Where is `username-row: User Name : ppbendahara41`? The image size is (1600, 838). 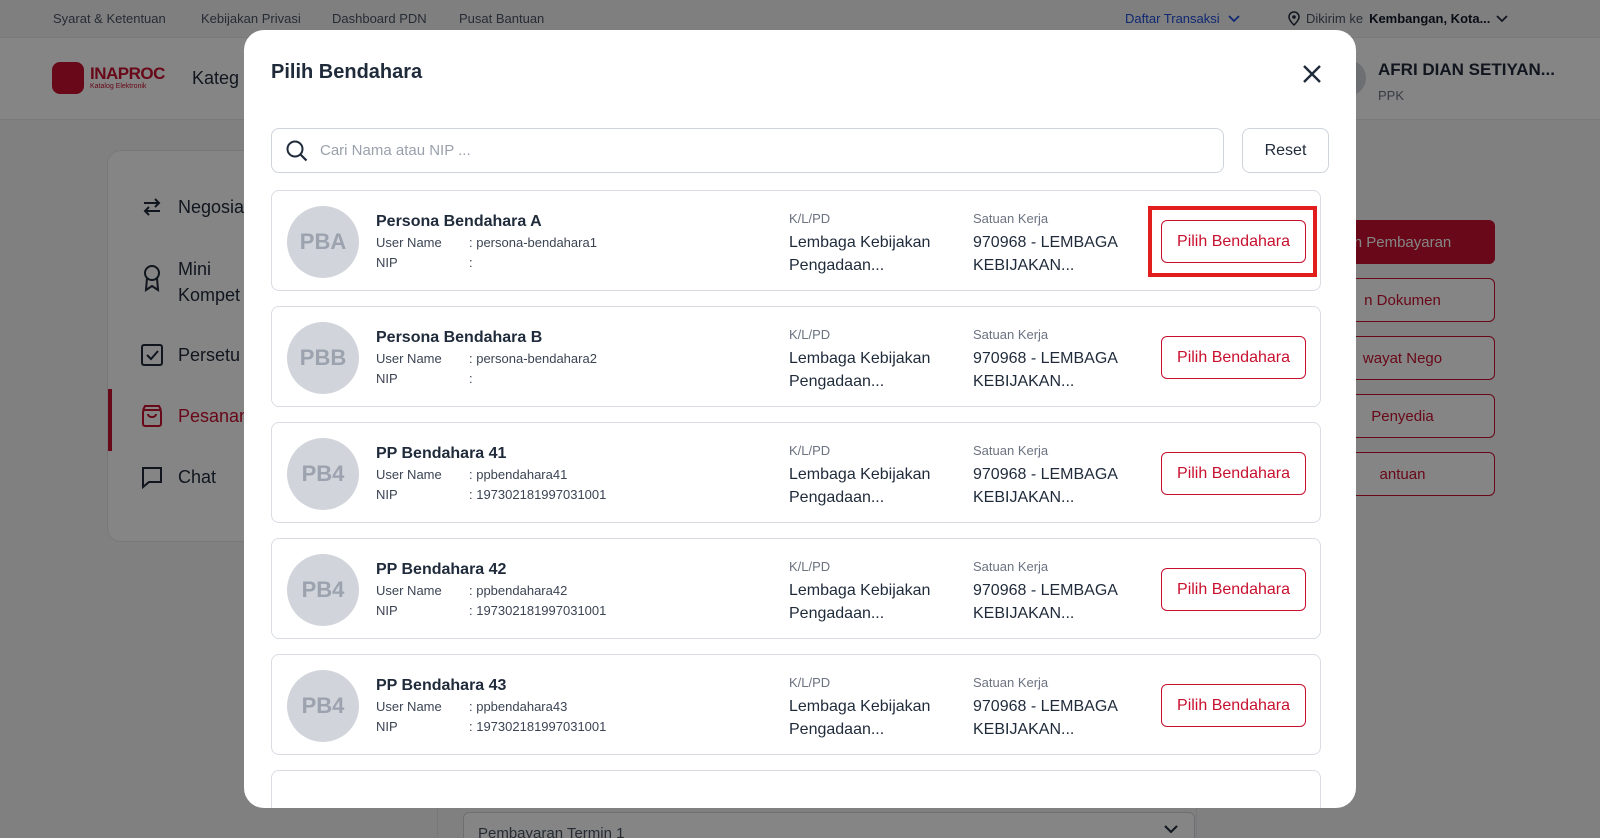 username-row: User Name : ppbendahara41 is located at coordinates (471, 474).